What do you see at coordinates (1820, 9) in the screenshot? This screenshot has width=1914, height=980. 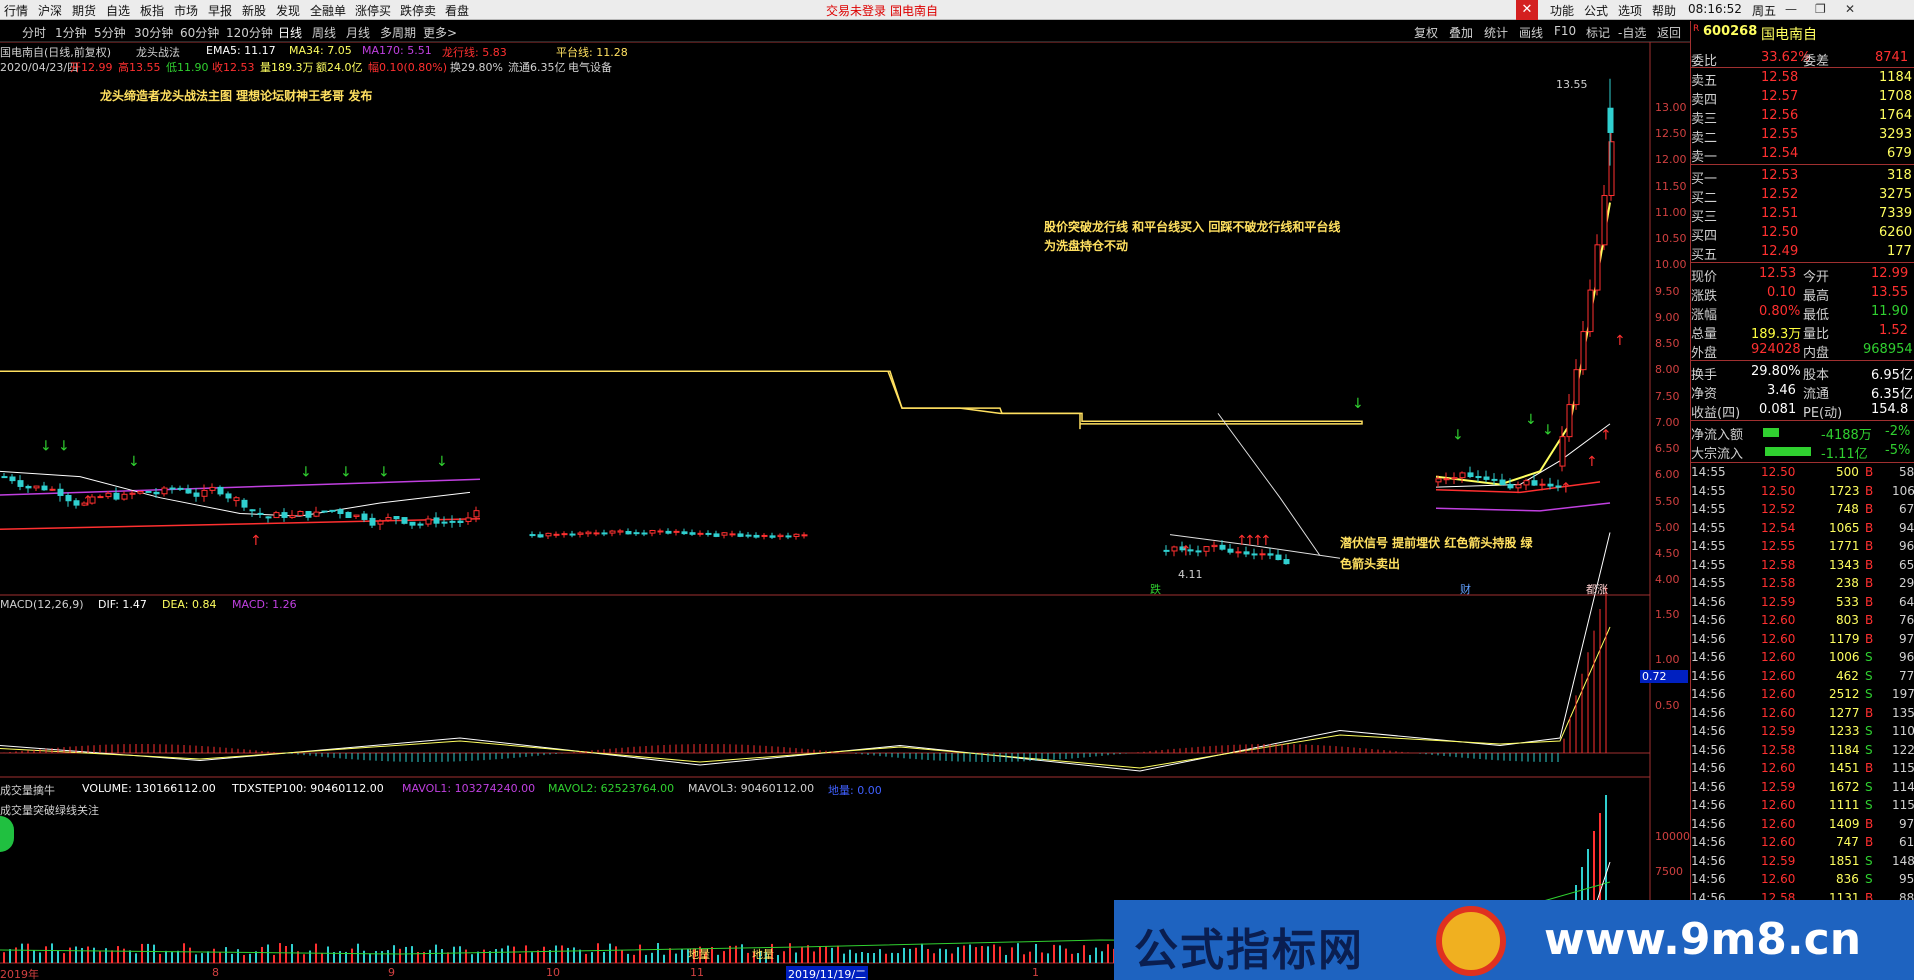 I see `maximize-icon: ❐` at bounding box center [1820, 9].